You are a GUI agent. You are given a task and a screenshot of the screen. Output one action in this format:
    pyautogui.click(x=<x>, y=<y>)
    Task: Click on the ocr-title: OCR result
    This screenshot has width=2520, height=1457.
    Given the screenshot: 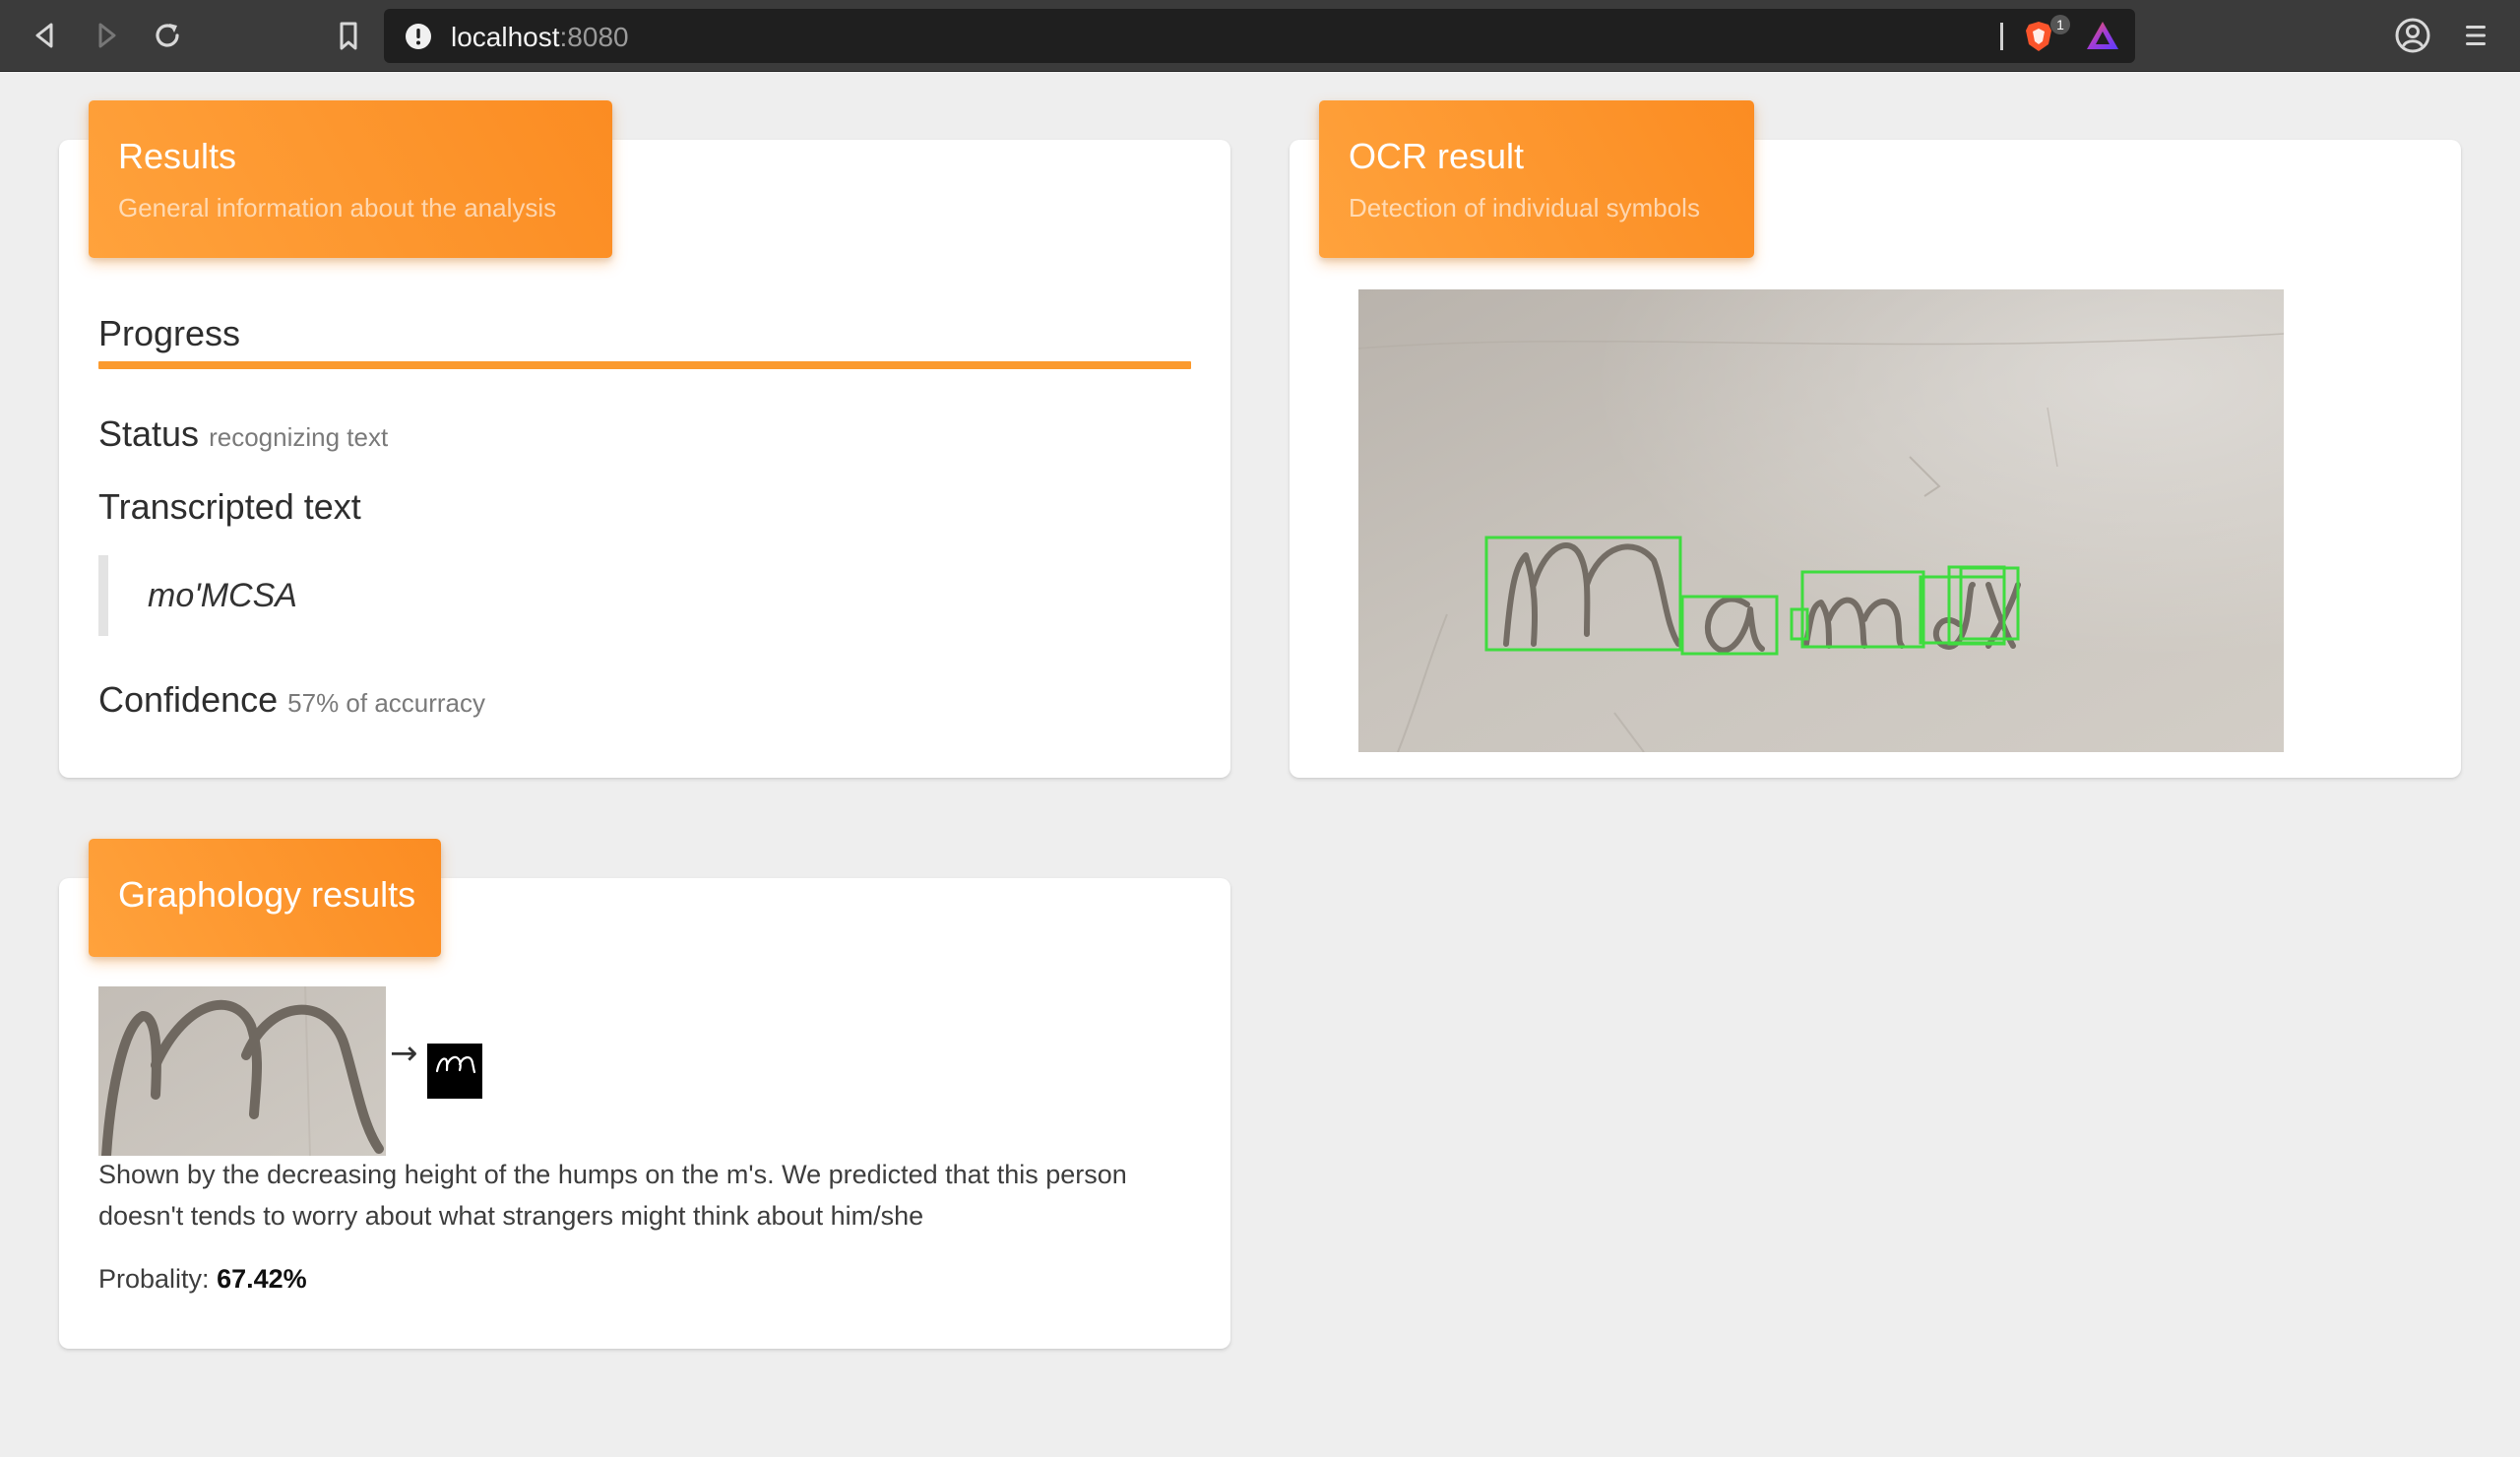 What is the action you would take?
    pyautogui.click(x=1437, y=156)
    